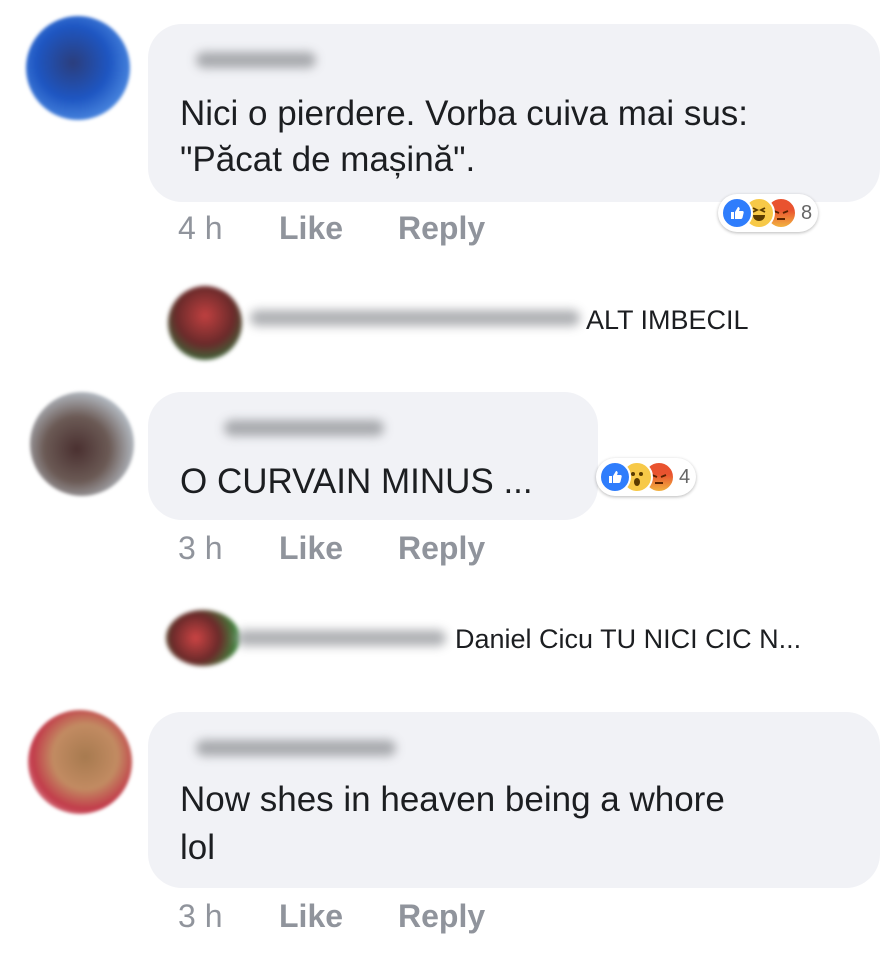  Describe the element at coordinates (646, 477) in the screenshot. I see `reactions-summary: 4` at that location.